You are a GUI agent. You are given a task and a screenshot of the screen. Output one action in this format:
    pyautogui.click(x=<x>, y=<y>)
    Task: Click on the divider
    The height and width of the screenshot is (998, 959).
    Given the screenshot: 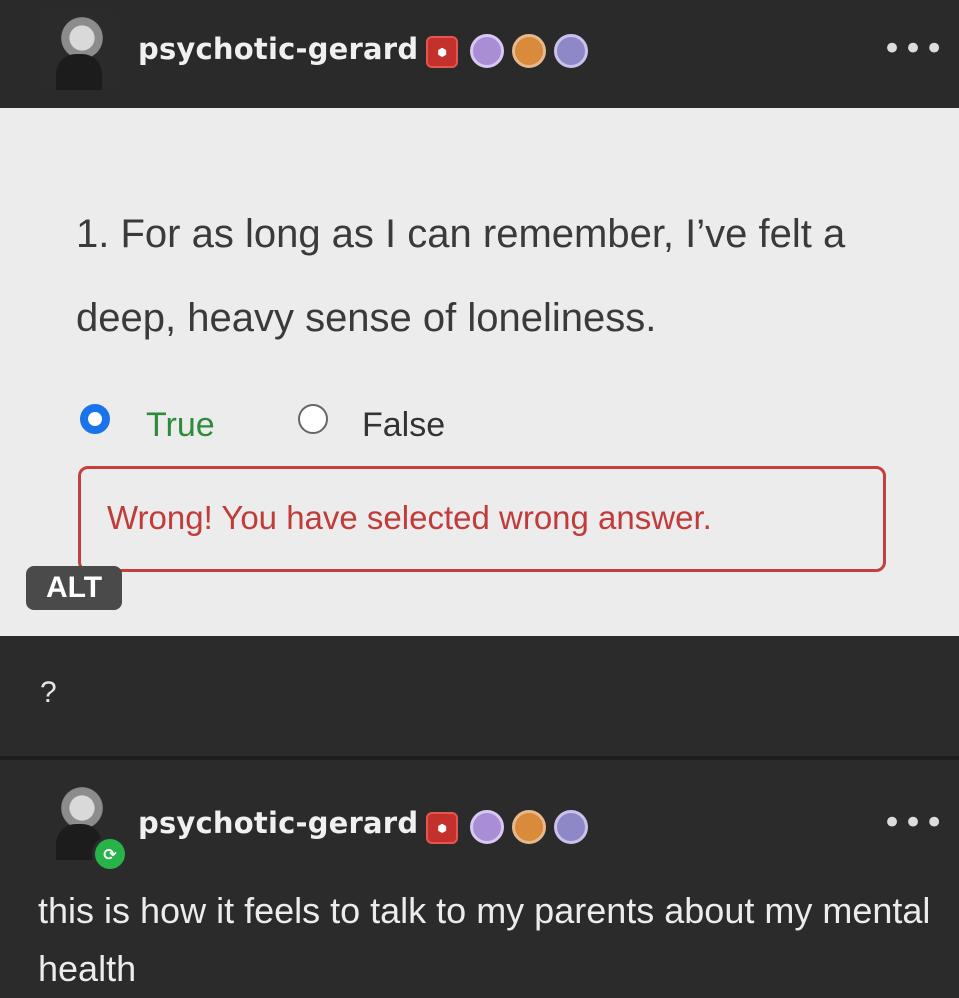 What is the action you would take?
    pyautogui.click(x=479, y=758)
    